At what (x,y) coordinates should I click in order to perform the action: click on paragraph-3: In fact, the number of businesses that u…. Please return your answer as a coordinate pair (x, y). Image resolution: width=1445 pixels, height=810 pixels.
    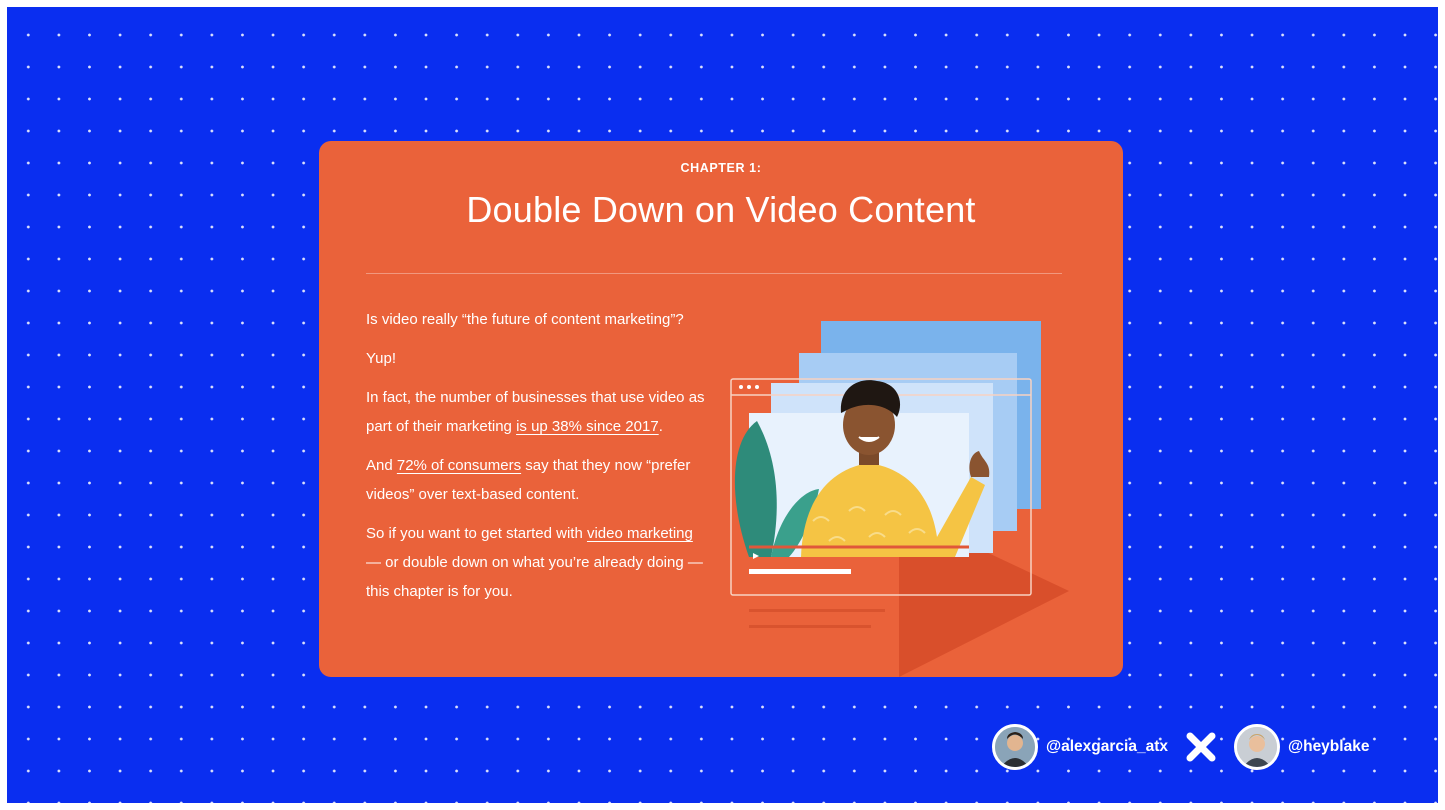
    Looking at the image, I should click on (535, 412).